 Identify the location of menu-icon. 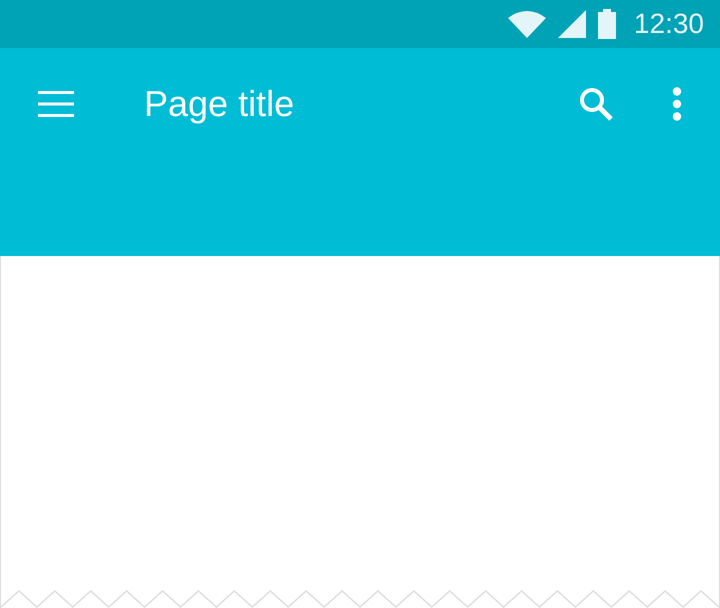
(56, 104).